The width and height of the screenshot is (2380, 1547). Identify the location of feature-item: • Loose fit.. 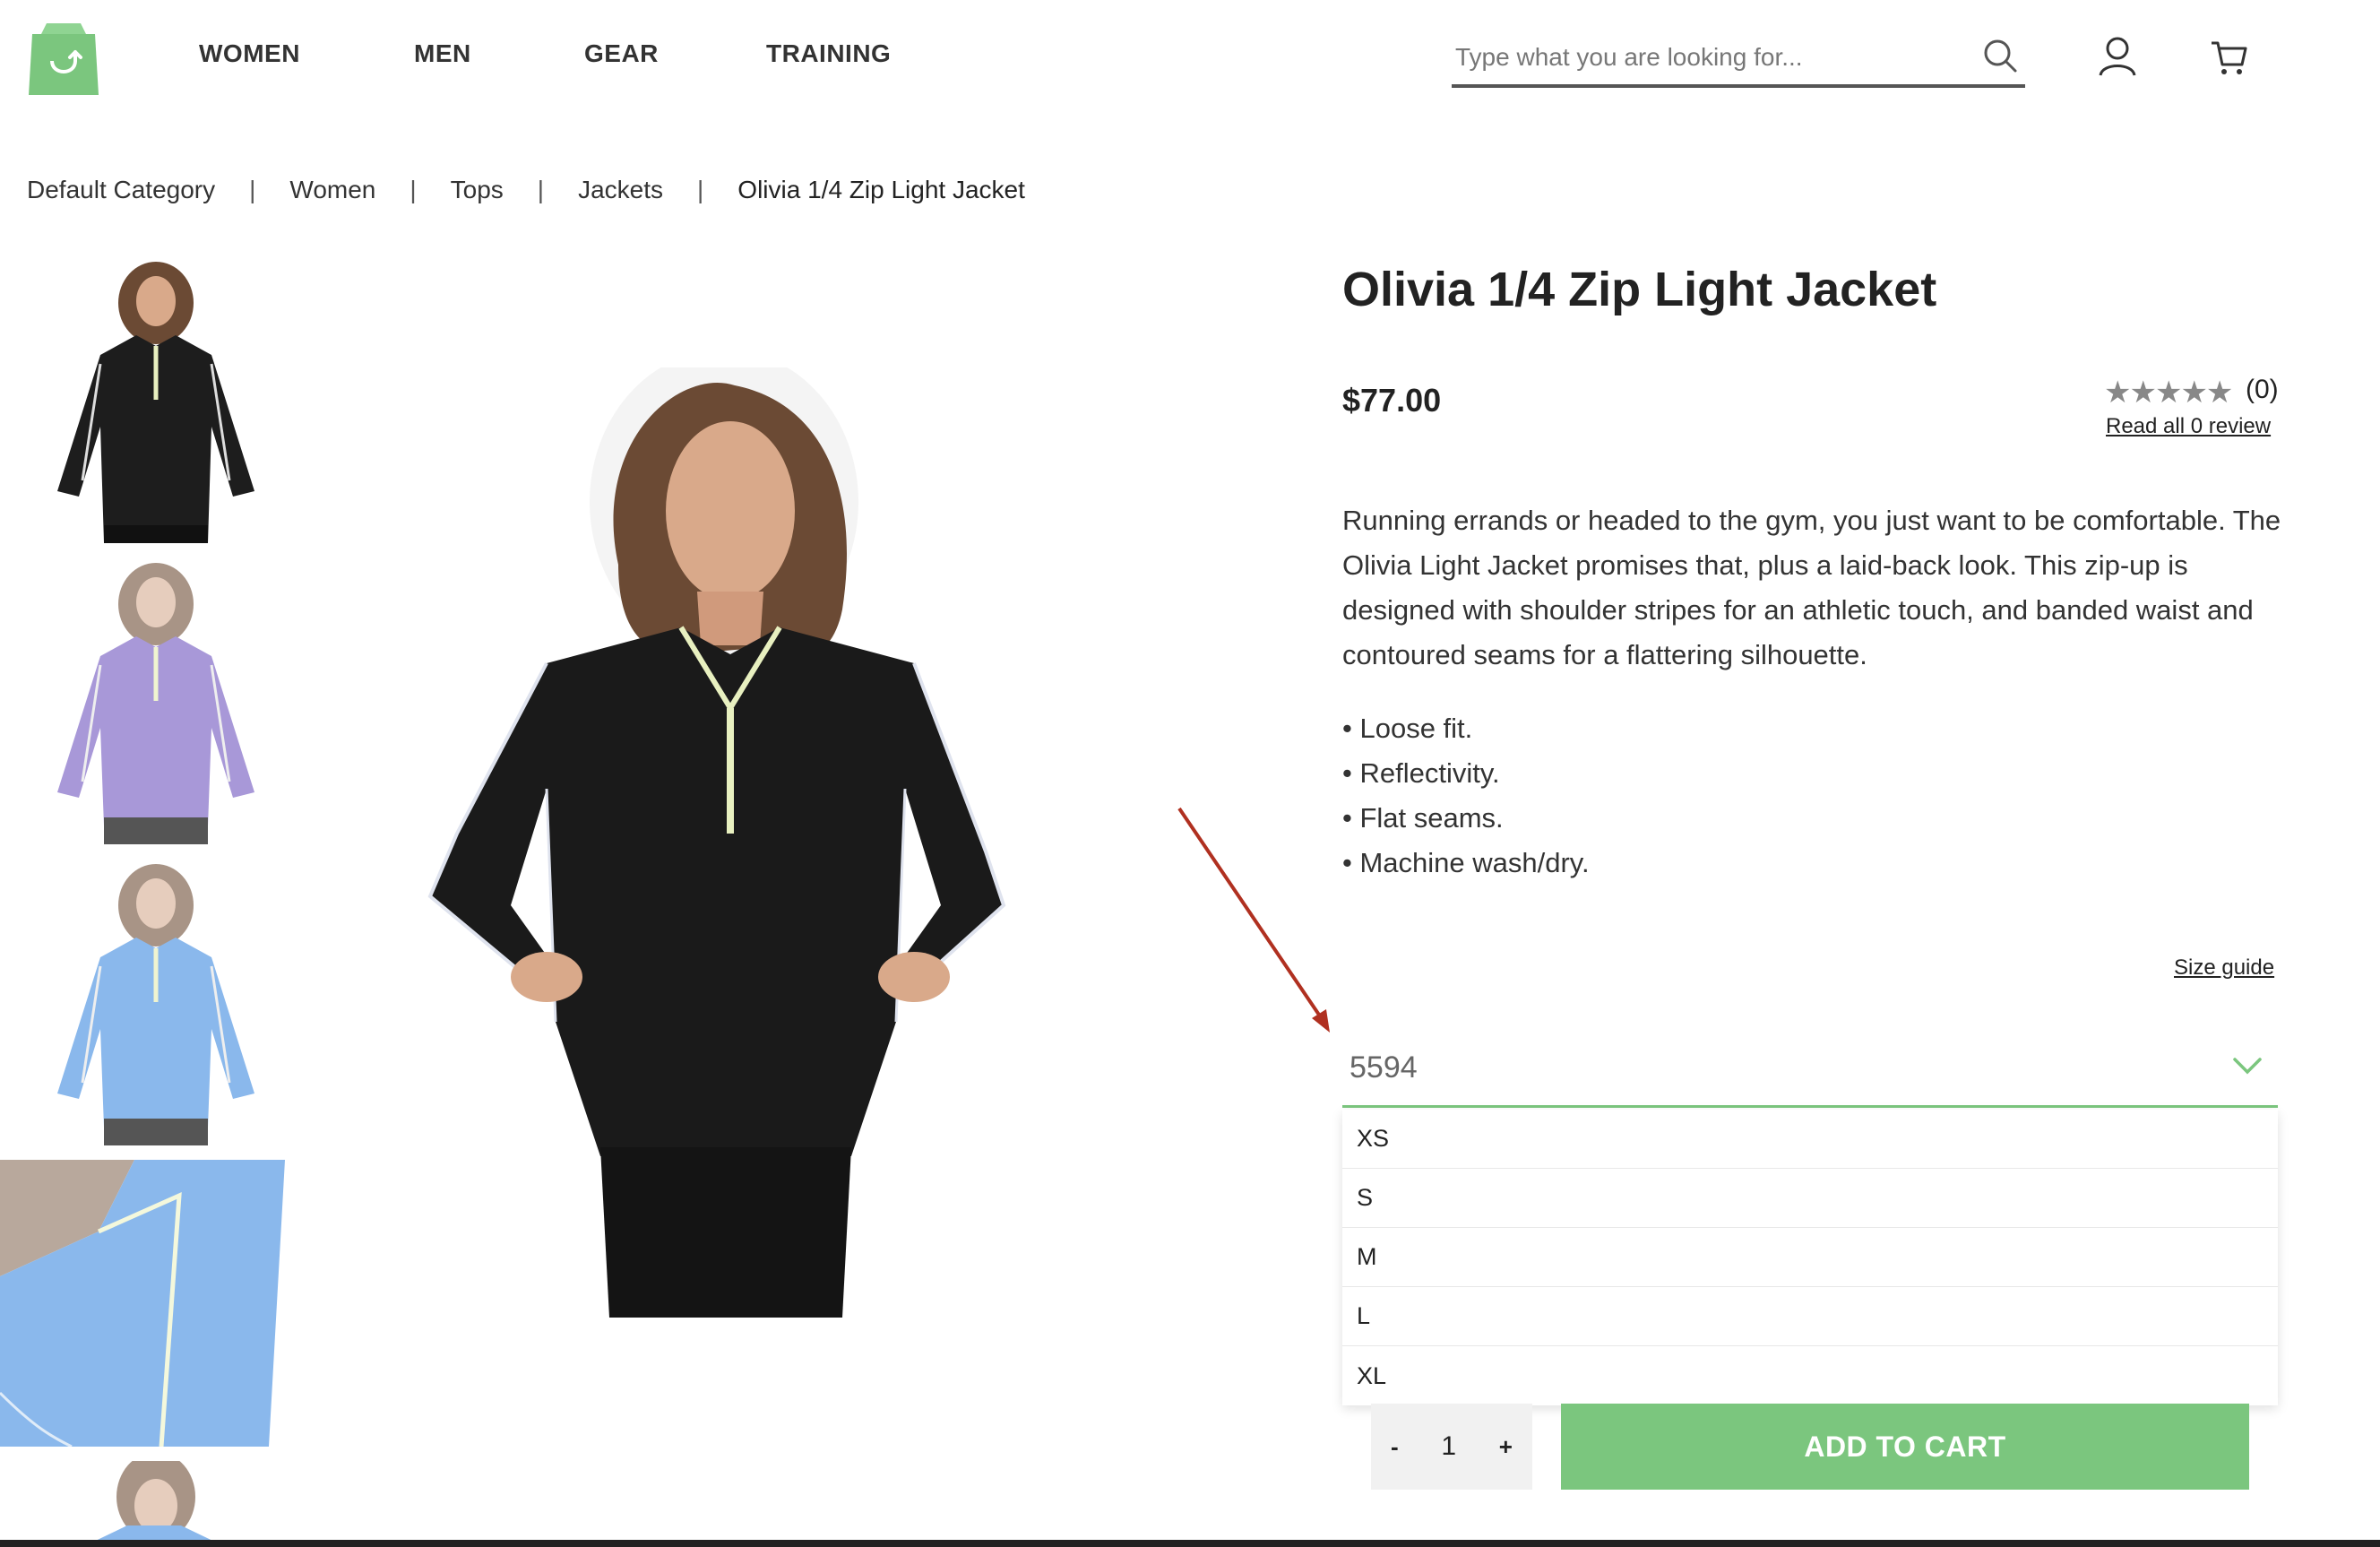
(1408, 728).